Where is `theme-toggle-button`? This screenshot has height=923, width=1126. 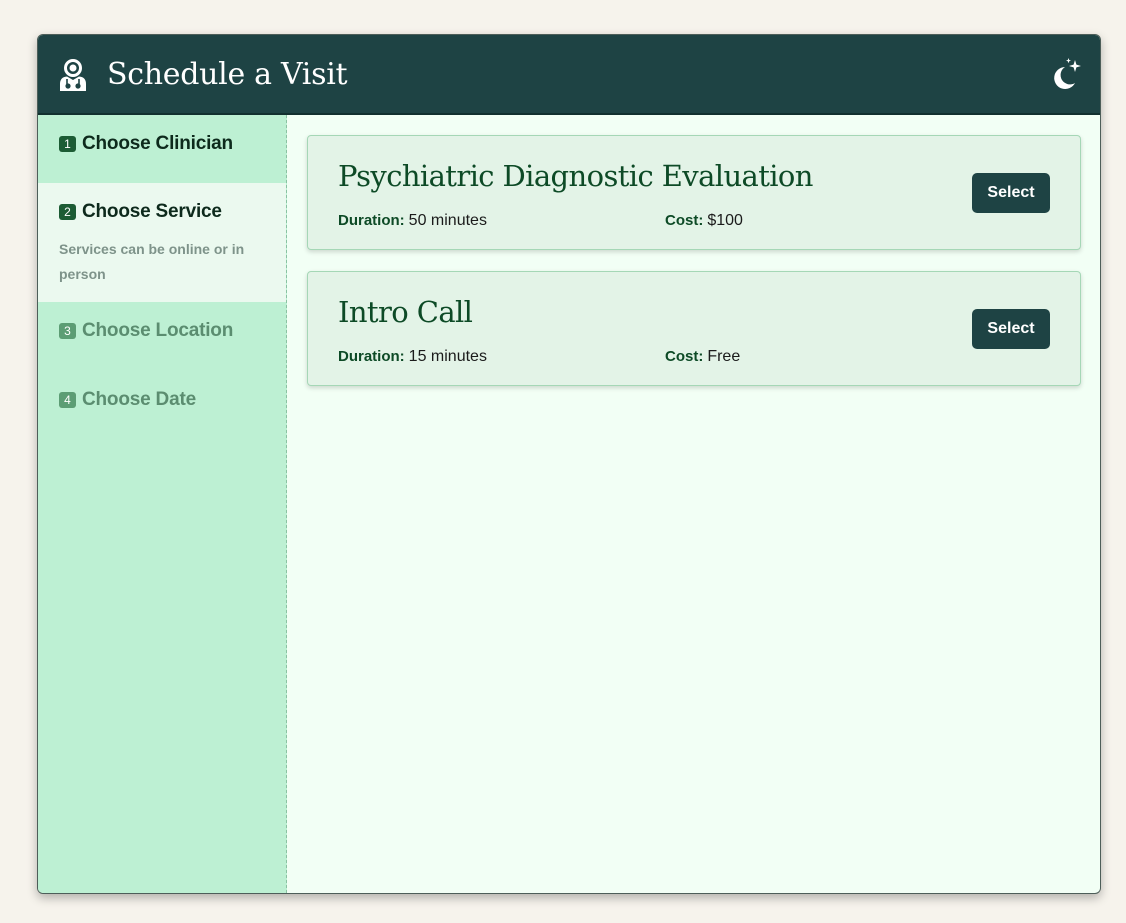
theme-toggle-button is located at coordinates (1064, 75).